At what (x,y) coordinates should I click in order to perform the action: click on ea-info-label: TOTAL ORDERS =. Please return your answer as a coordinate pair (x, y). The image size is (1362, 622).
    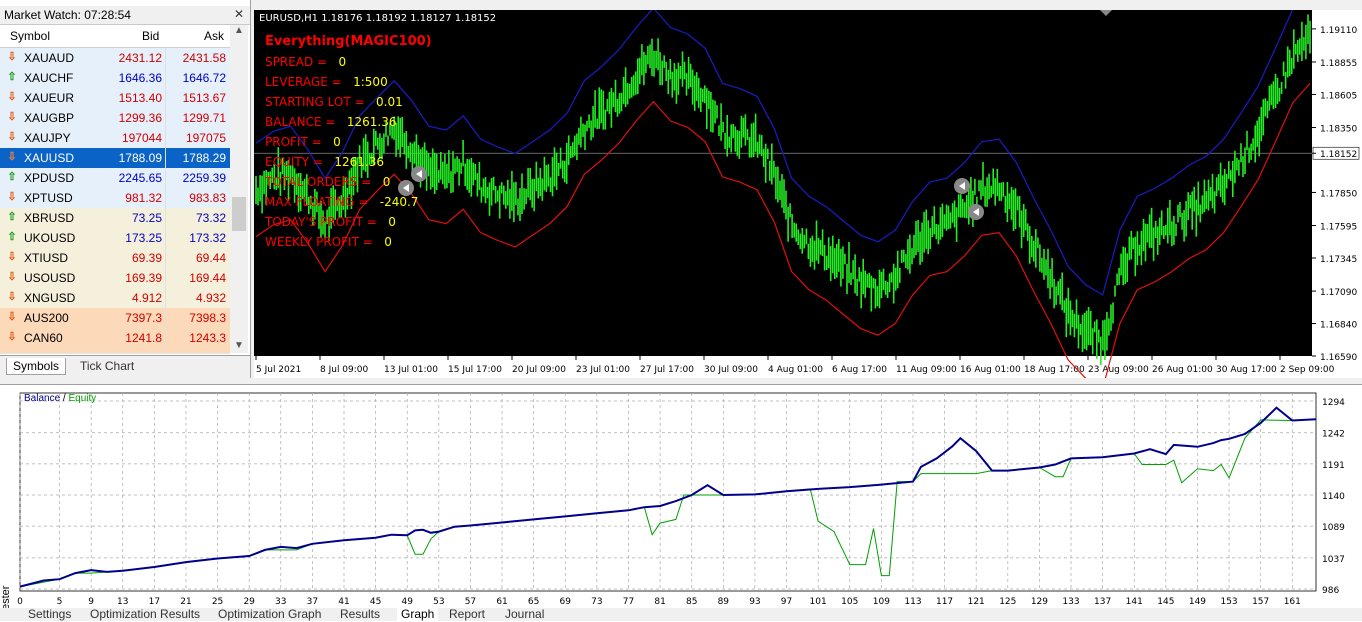
    Looking at the image, I should click on (318, 182).